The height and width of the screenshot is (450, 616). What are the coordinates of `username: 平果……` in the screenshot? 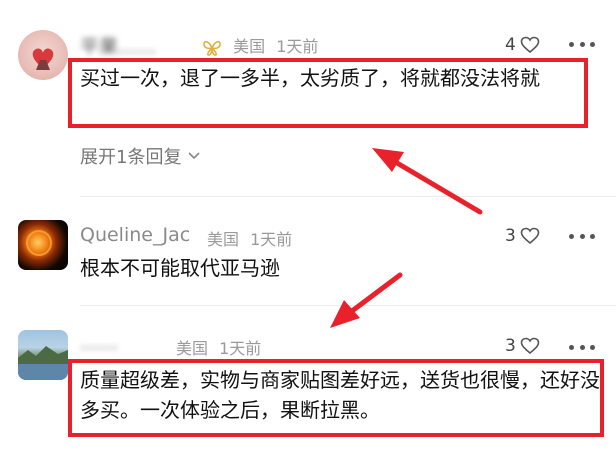 It's located at (118, 45).